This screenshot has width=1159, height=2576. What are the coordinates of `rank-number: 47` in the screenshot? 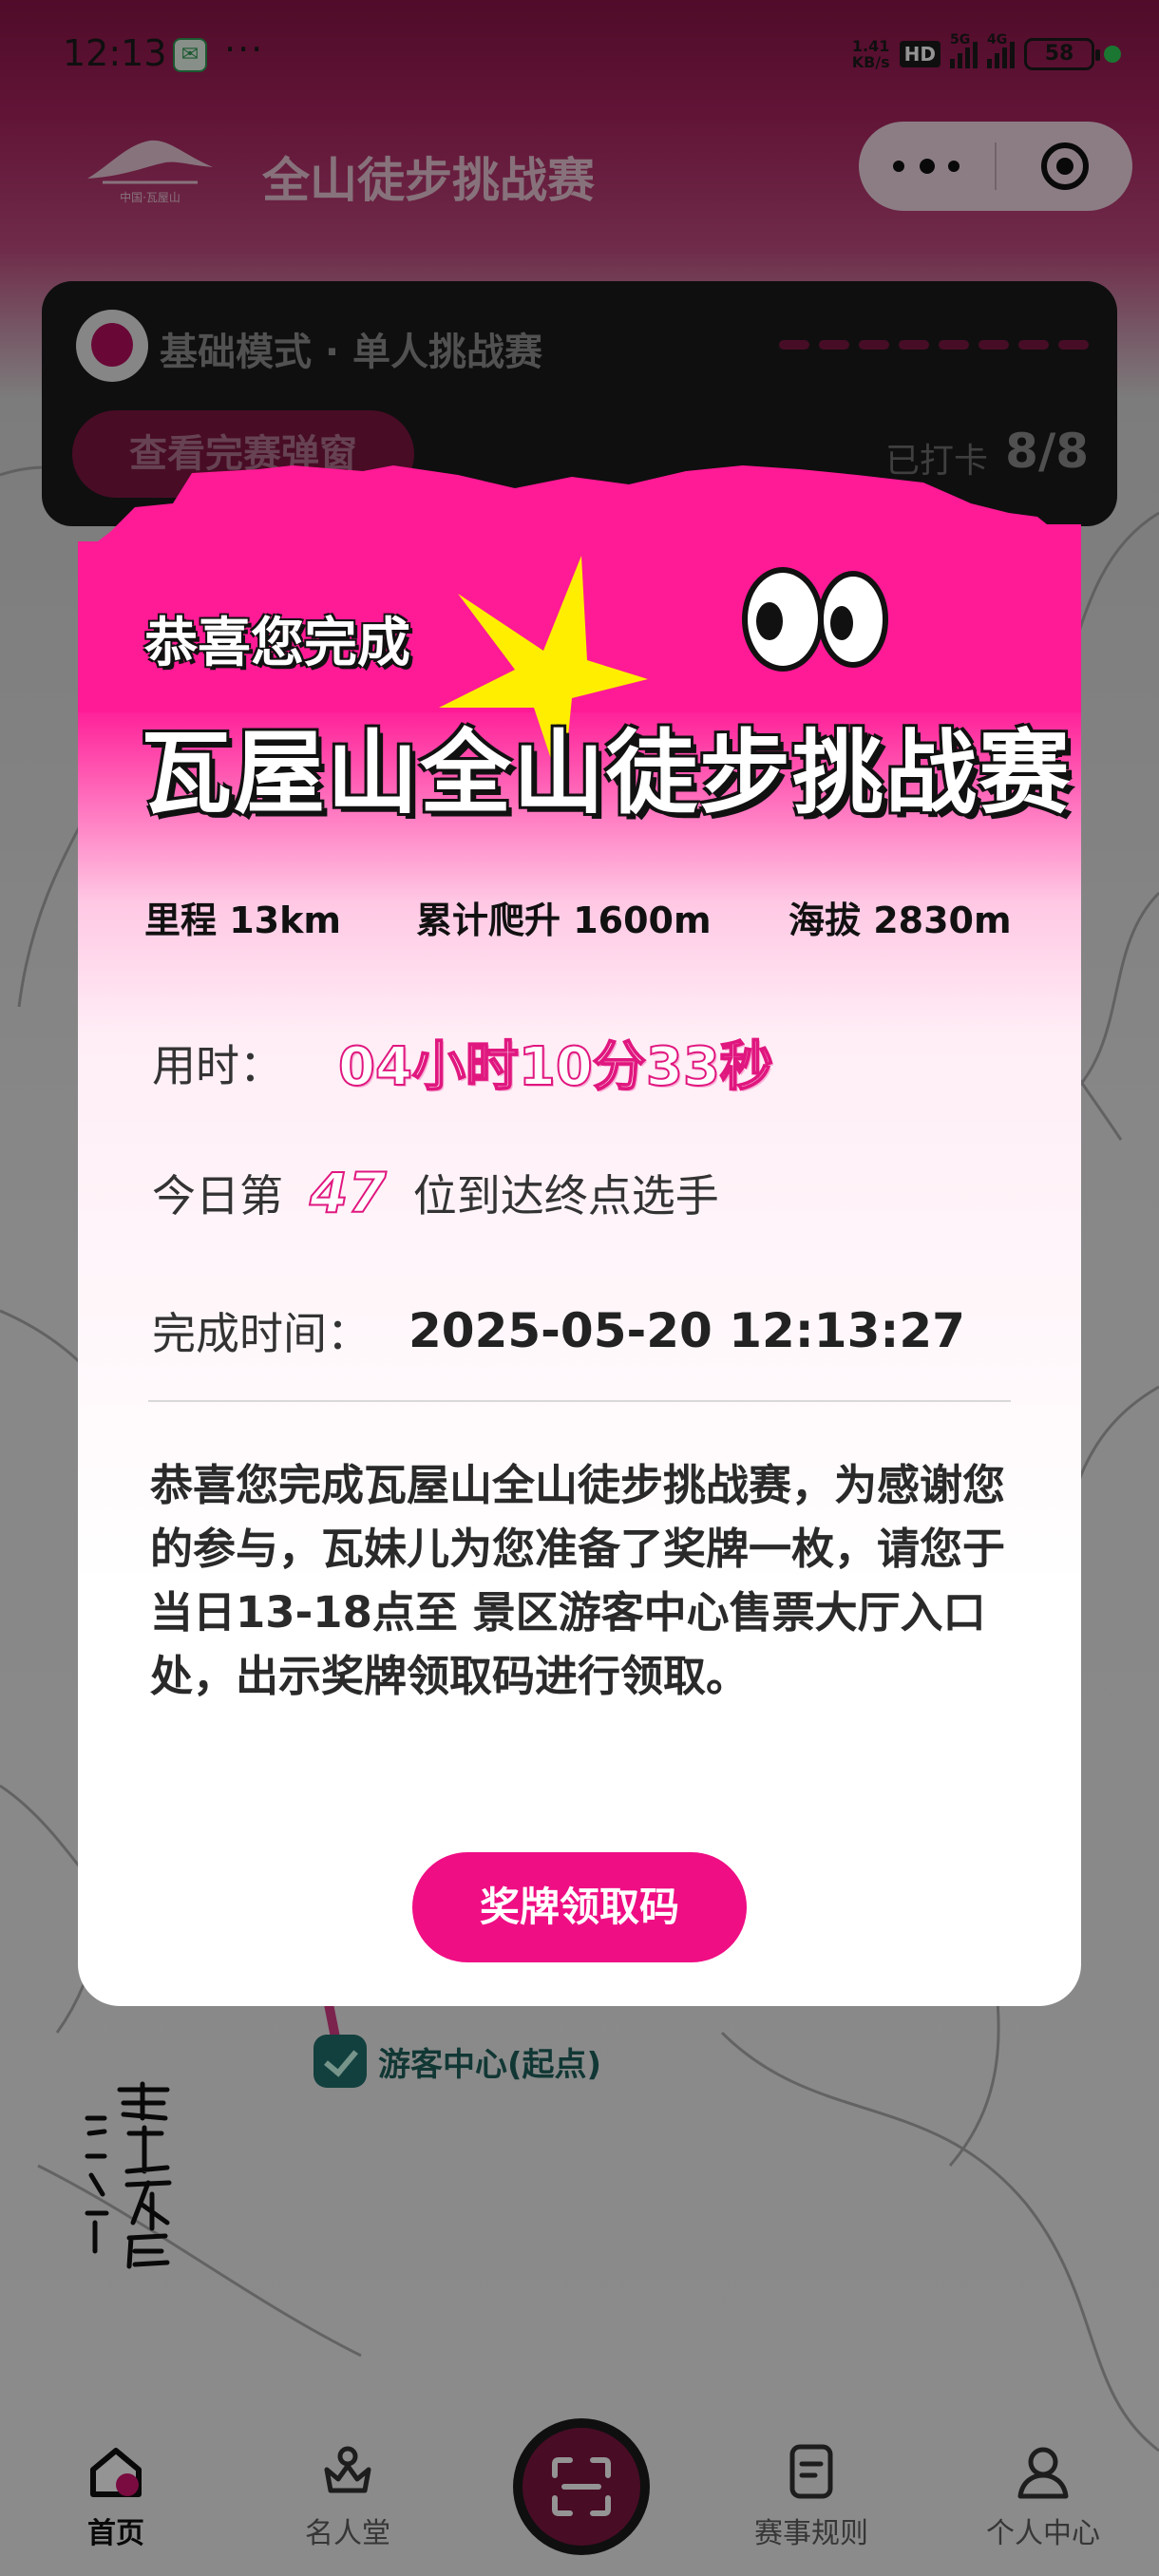 It's located at (348, 1193).